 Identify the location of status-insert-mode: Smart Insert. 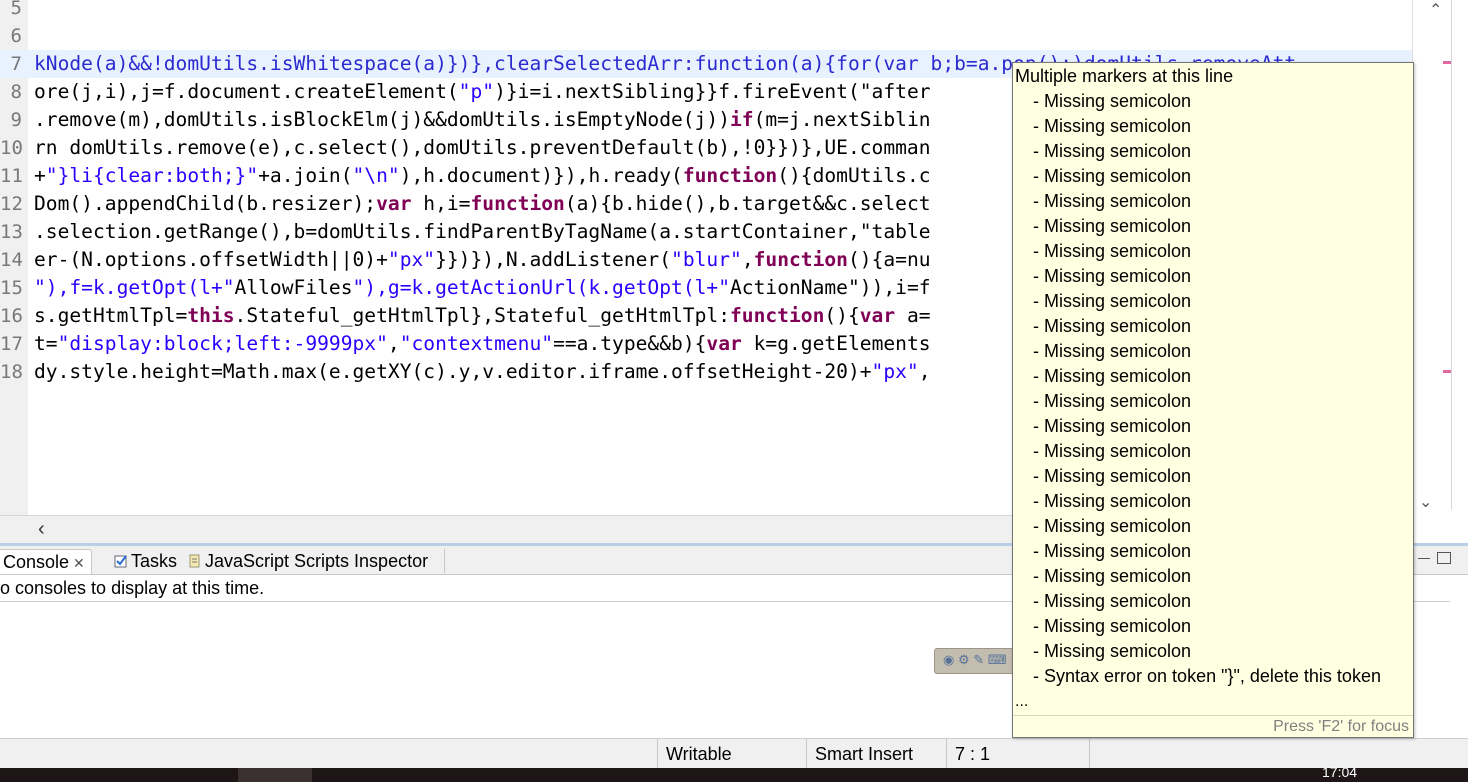
(875, 754).